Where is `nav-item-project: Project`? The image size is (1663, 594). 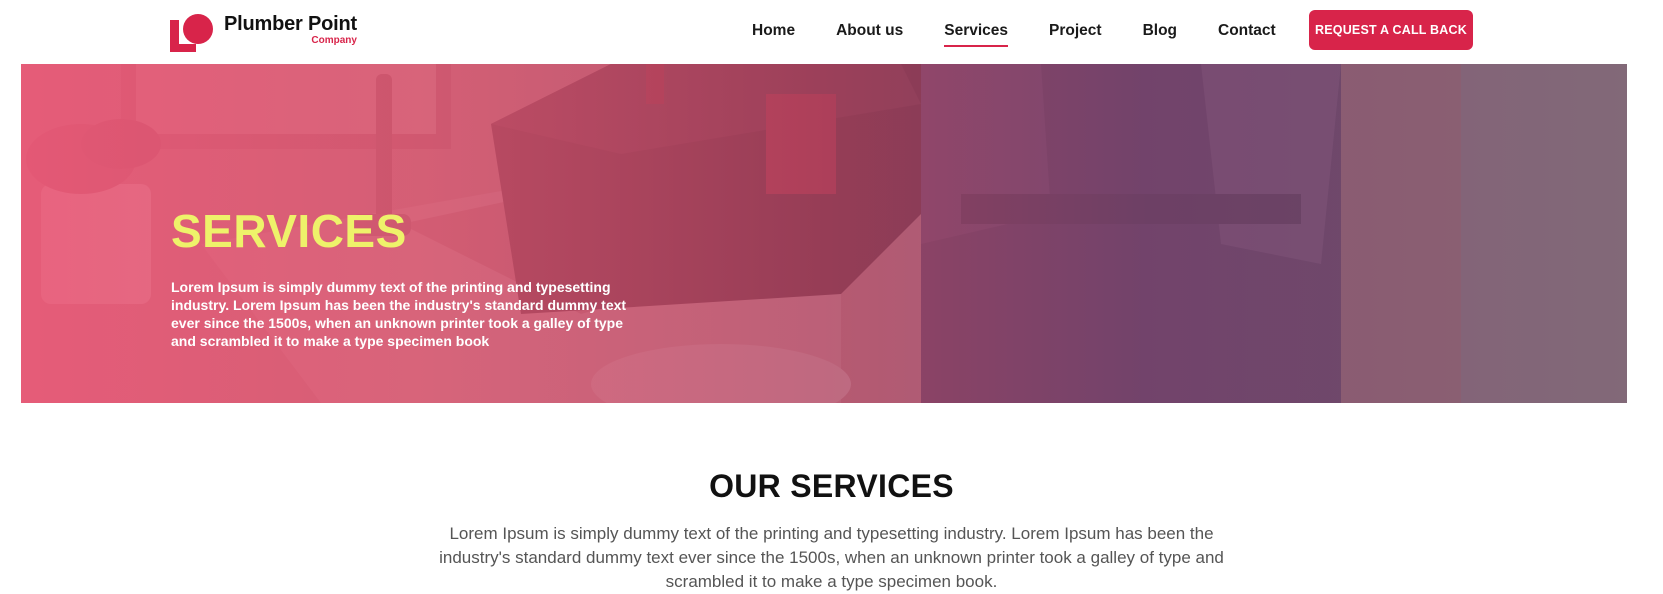
nav-item-project: Project is located at coordinates (1075, 31).